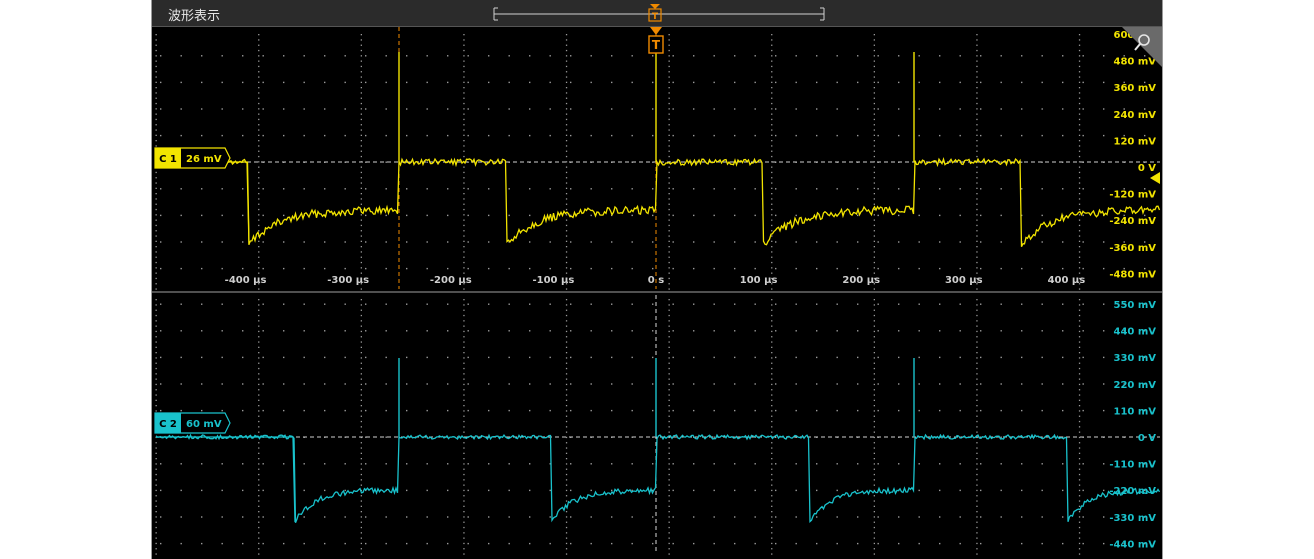 The width and height of the screenshot is (1314, 559). I want to click on ch1-waveform, so click(658, 201).